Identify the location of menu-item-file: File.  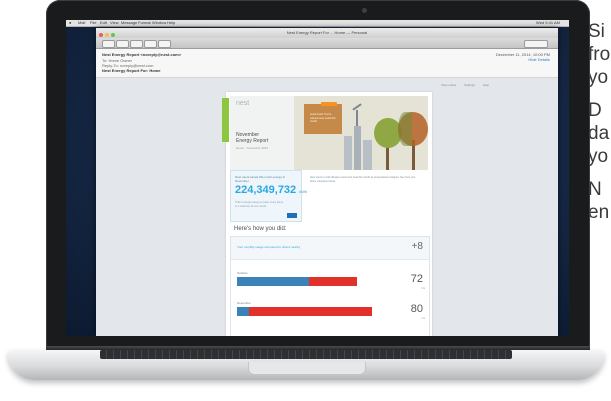
(93, 23).